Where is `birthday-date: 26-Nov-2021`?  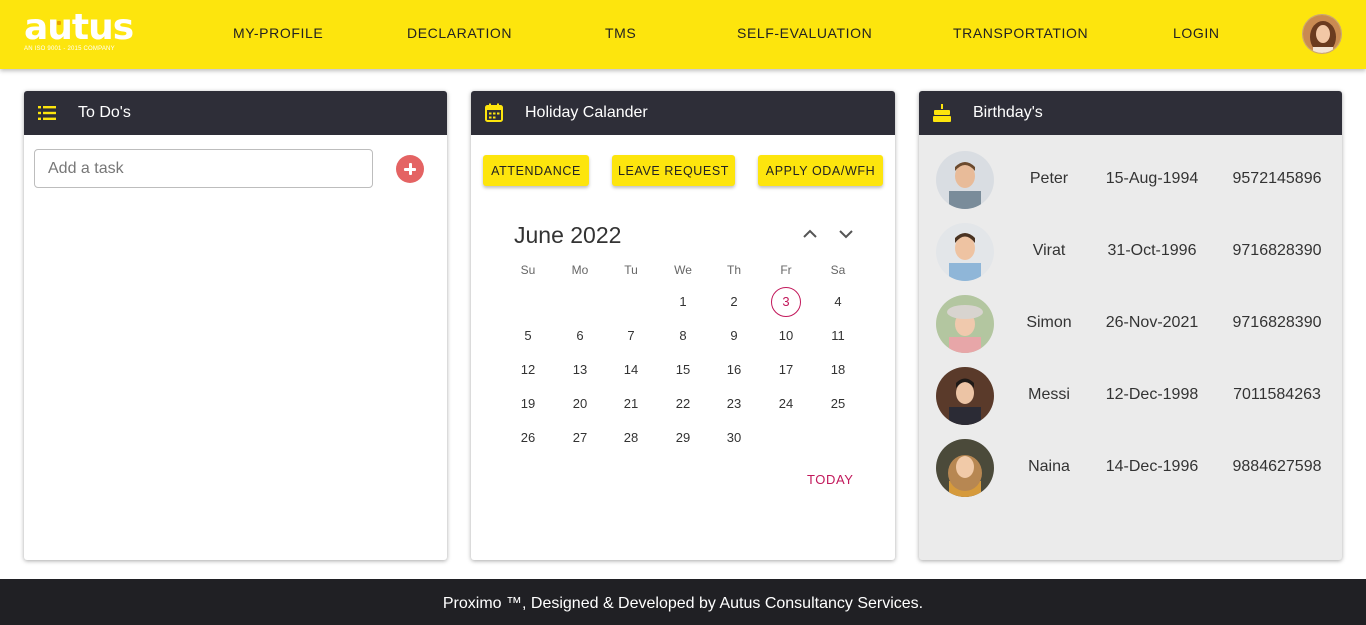 birthday-date: 26-Nov-2021 is located at coordinates (1152, 322).